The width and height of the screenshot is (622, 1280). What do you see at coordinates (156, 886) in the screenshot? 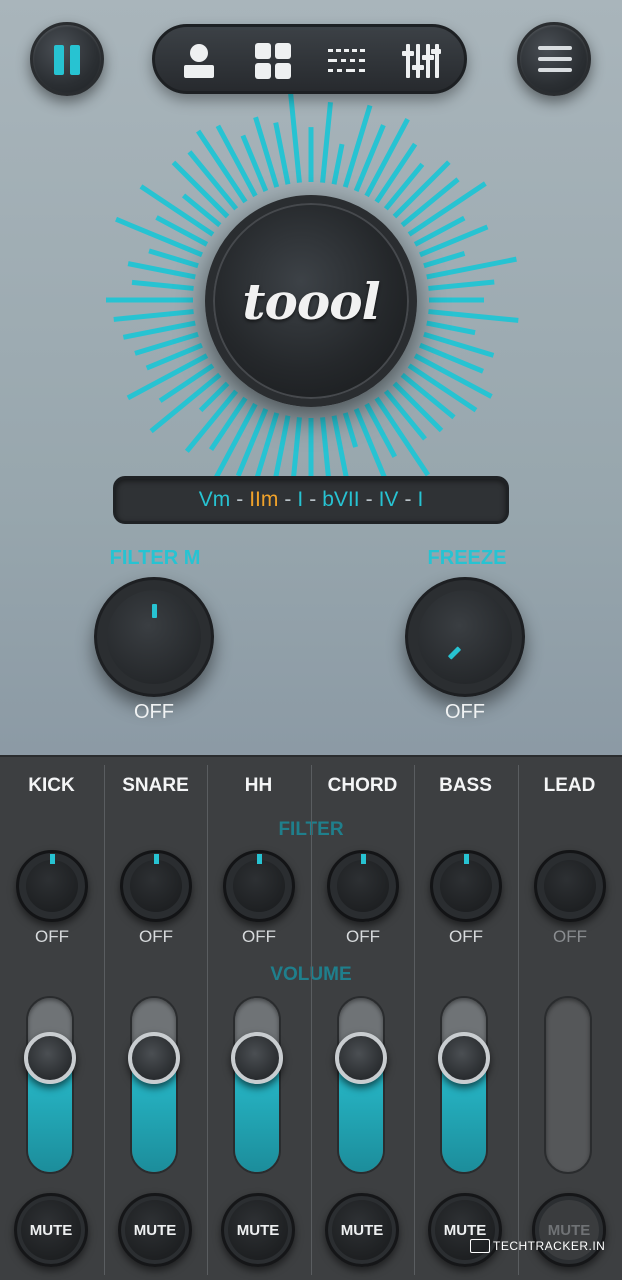
I see `filter-knob-snare` at bounding box center [156, 886].